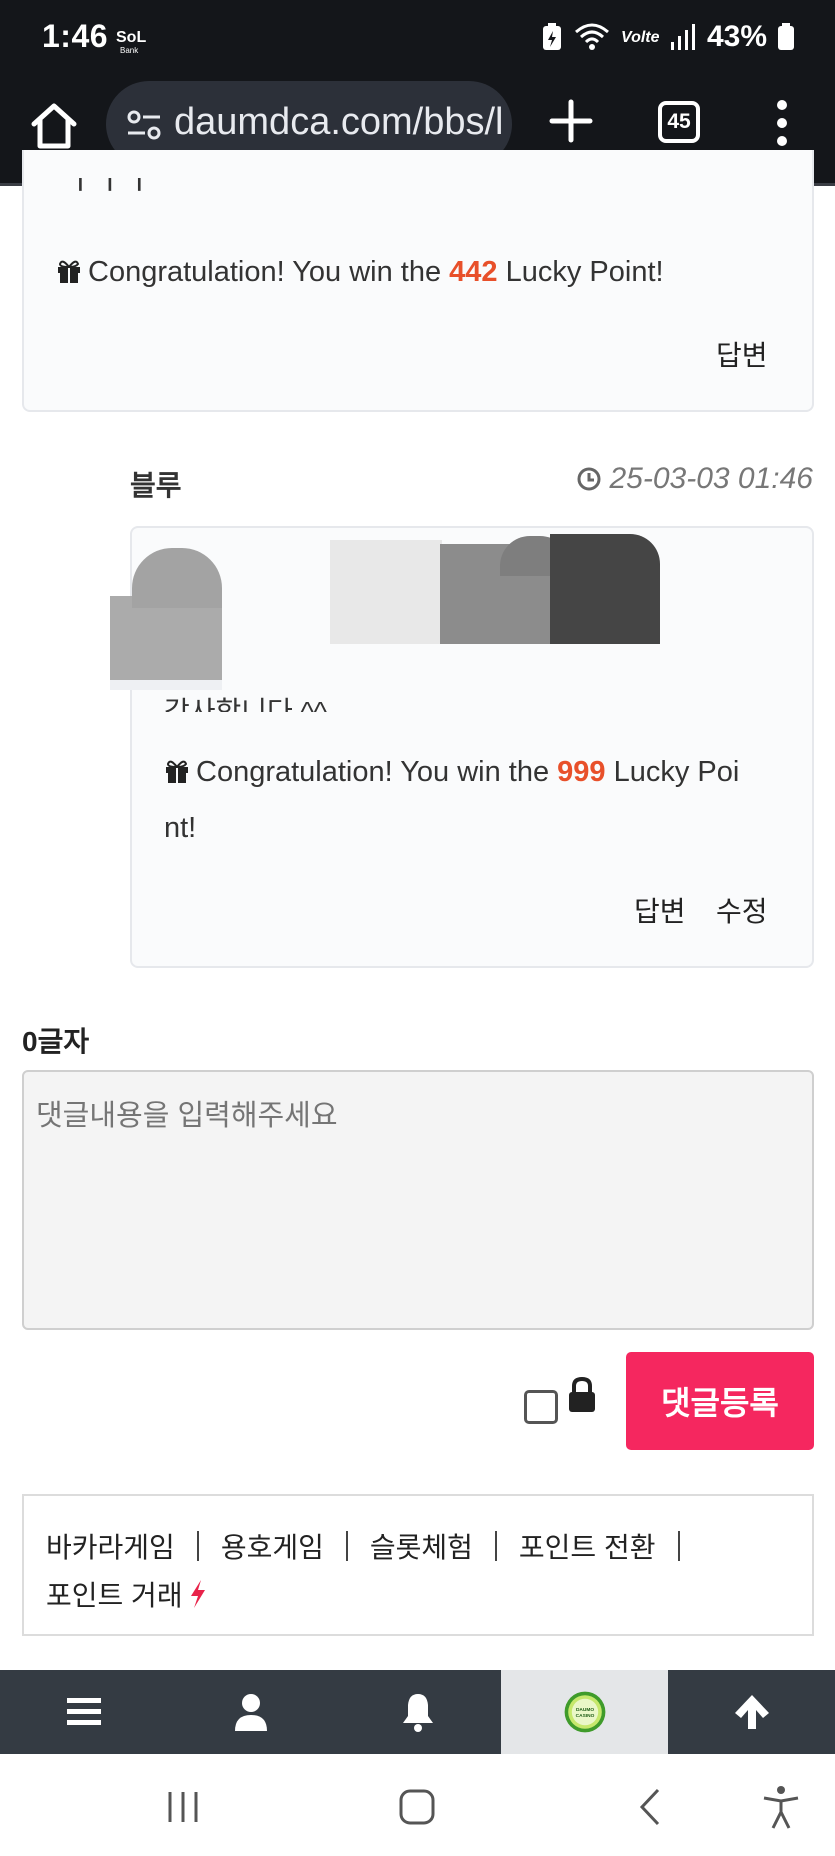 The width and height of the screenshot is (835, 1856). I want to click on comment-author: 블루, so click(156, 485).